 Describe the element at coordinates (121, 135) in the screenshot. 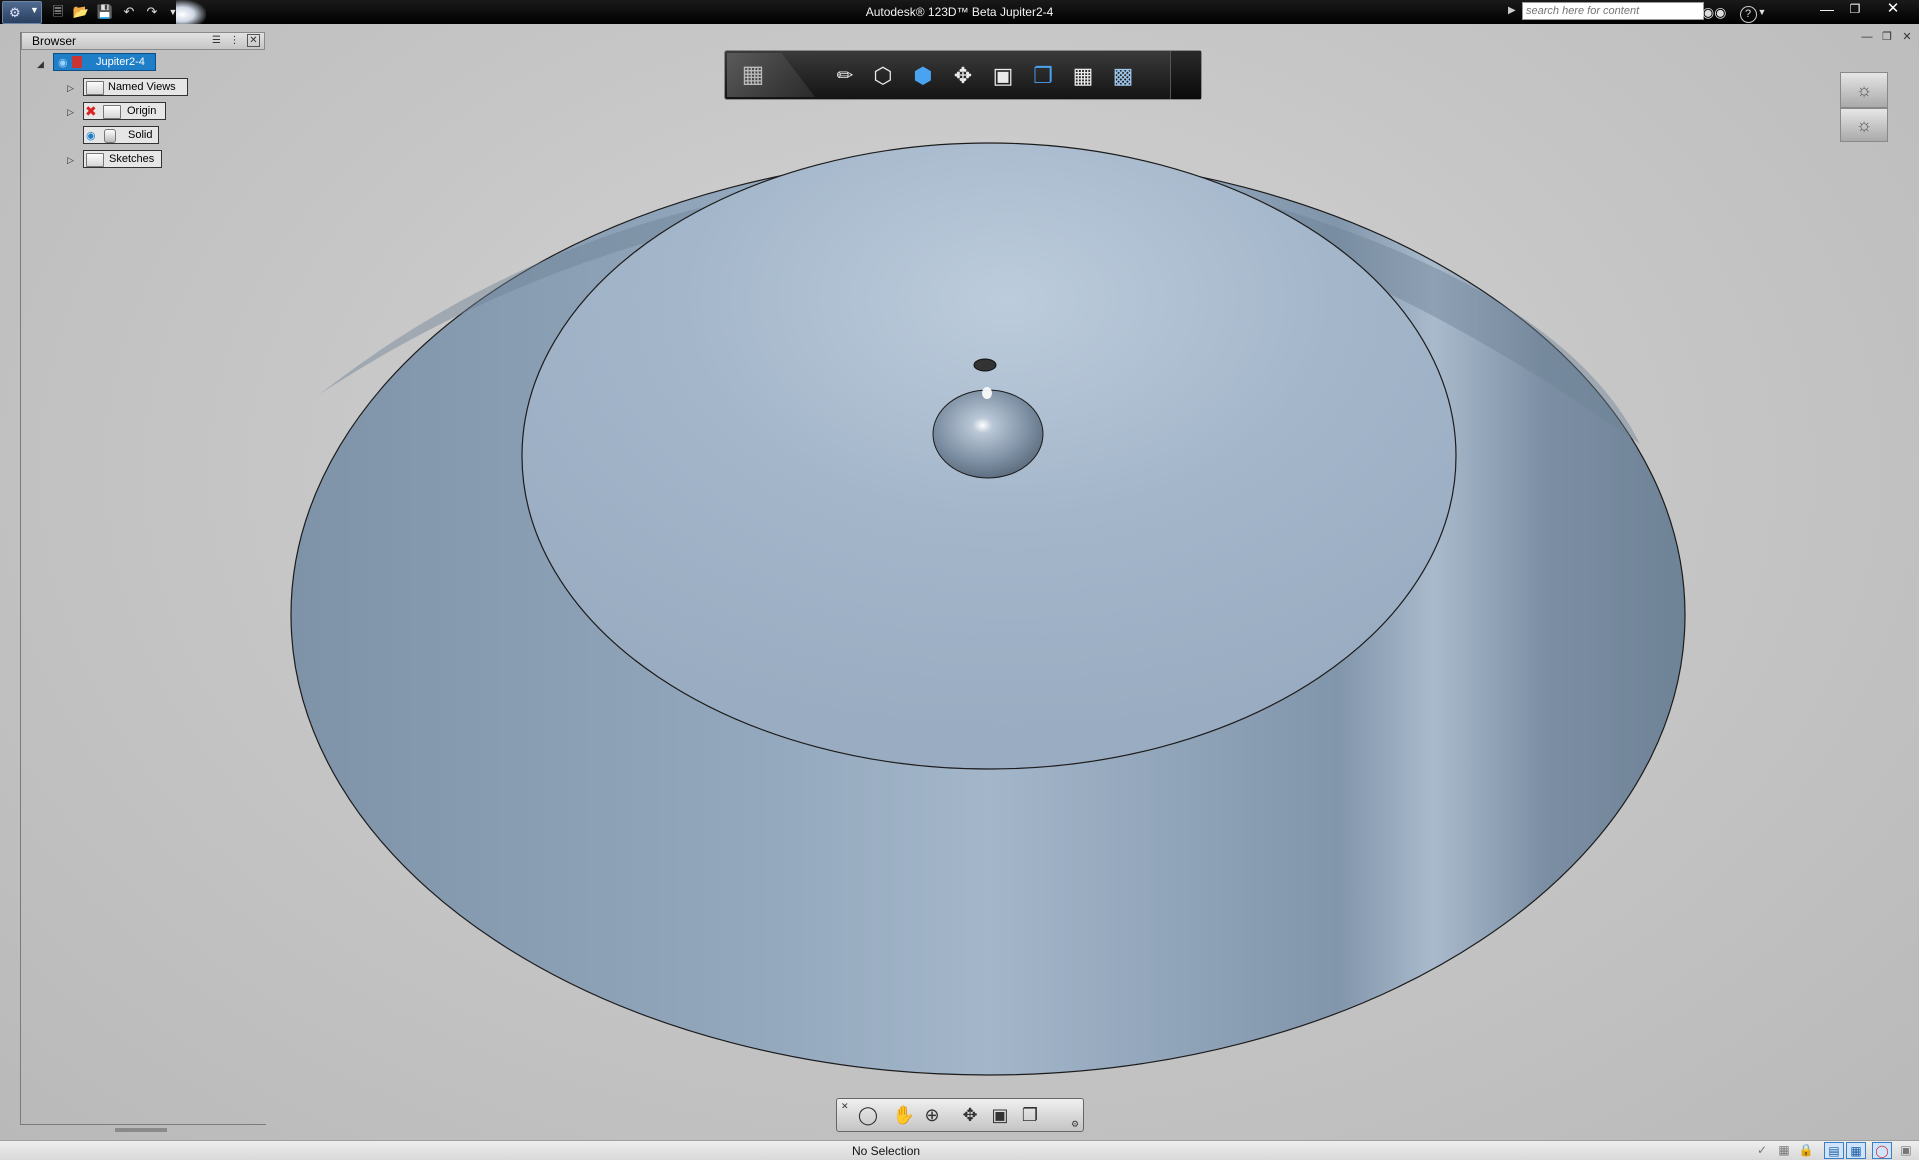

I see `tree-node-solid: ◉ Solid` at that location.